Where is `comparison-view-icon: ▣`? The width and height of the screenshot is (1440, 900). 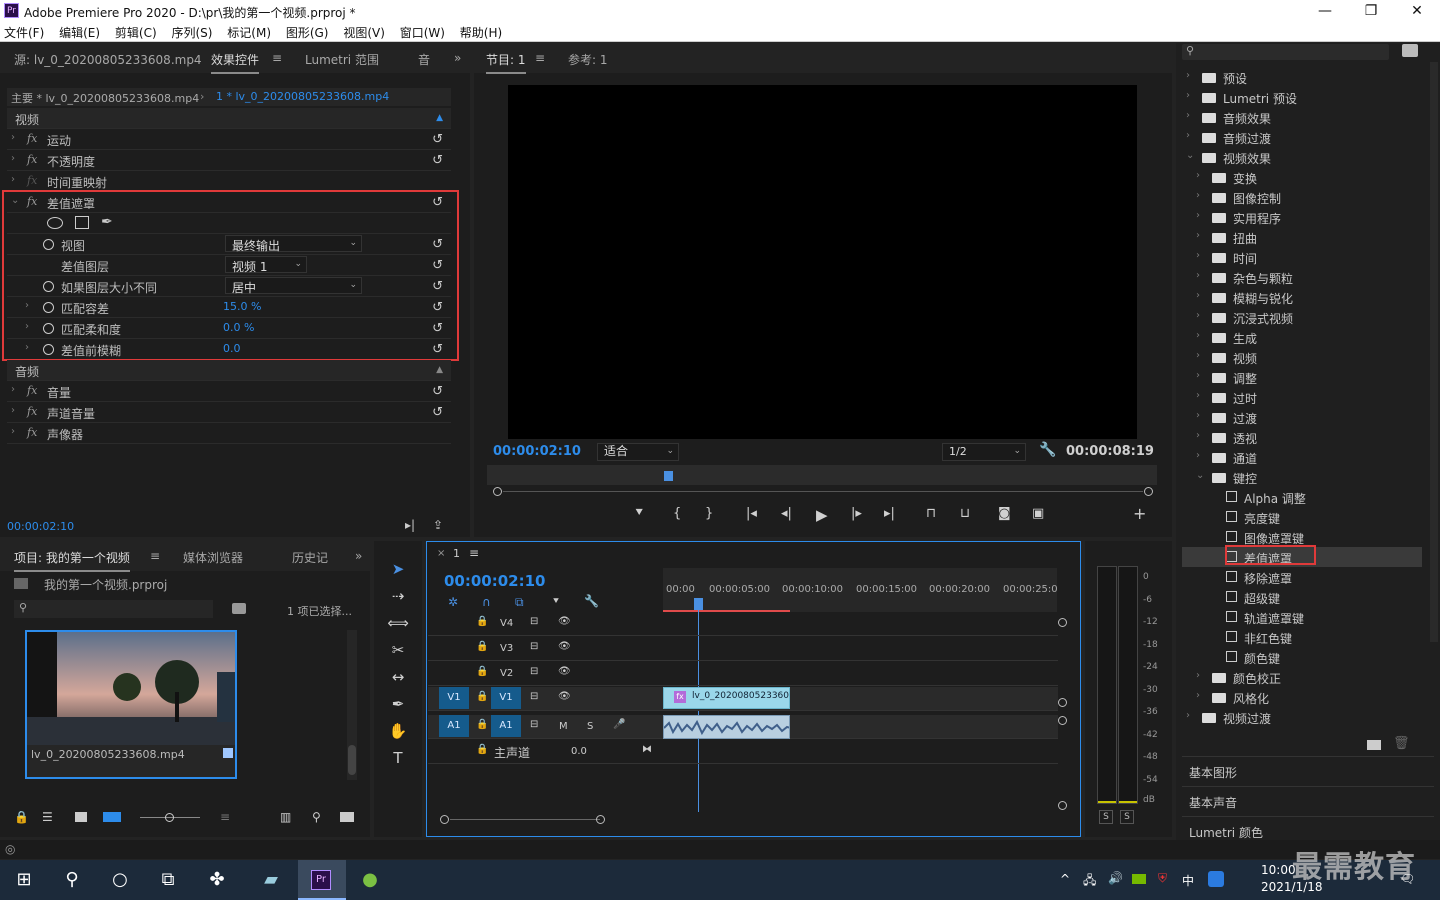
comparison-view-icon: ▣ is located at coordinates (1038, 513).